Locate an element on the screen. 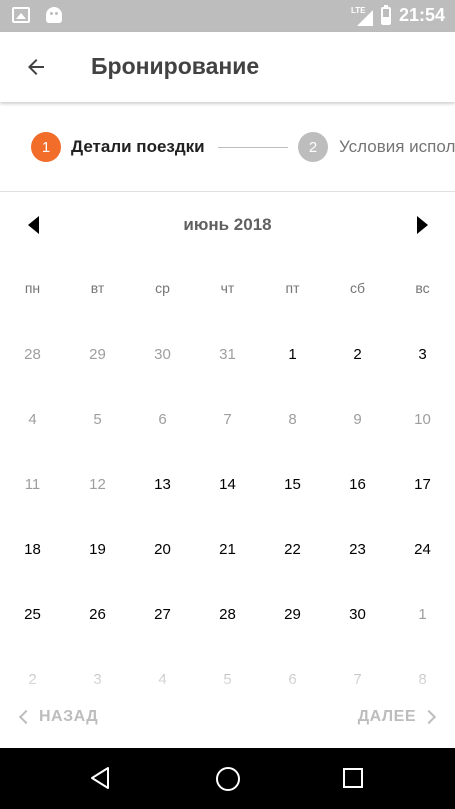  step-label: Условия испол is located at coordinates (397, 146).